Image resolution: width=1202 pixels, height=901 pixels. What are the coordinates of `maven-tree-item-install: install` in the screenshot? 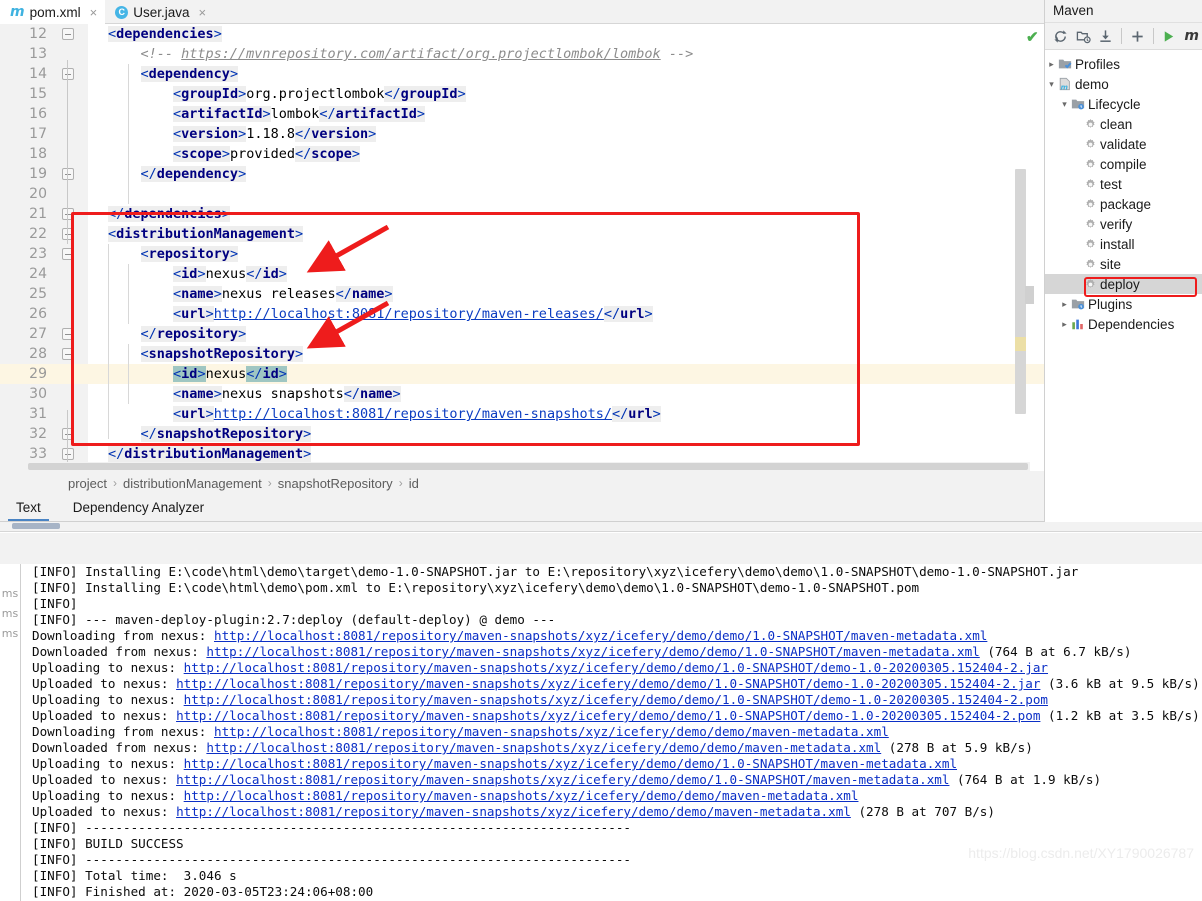 It's located at (1123, 244).